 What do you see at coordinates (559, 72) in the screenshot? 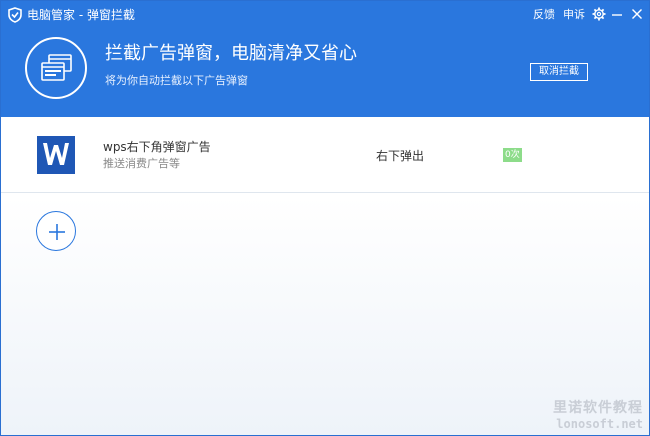
I see `cancel-block-button: 取消拦截` at bounding box center [559, 72].